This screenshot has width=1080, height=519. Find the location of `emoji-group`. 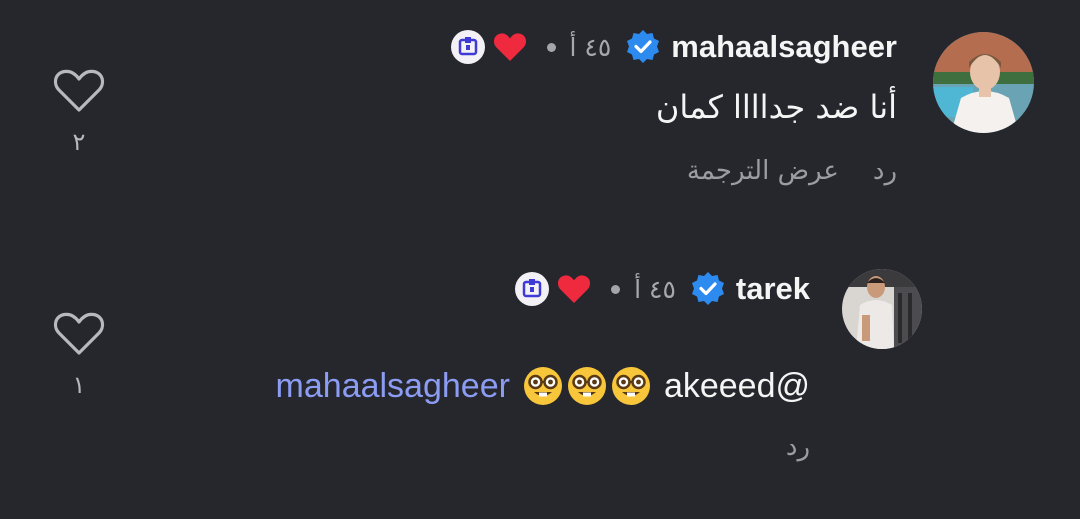

emoji-group is located at coordinates (587, 386).